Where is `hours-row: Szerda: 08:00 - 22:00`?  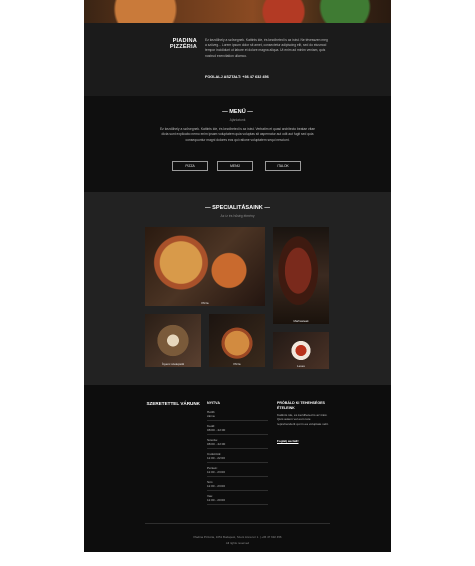
hours-row: Szerda: 08:00 - 22:00 is located at coordinates (237, 443).